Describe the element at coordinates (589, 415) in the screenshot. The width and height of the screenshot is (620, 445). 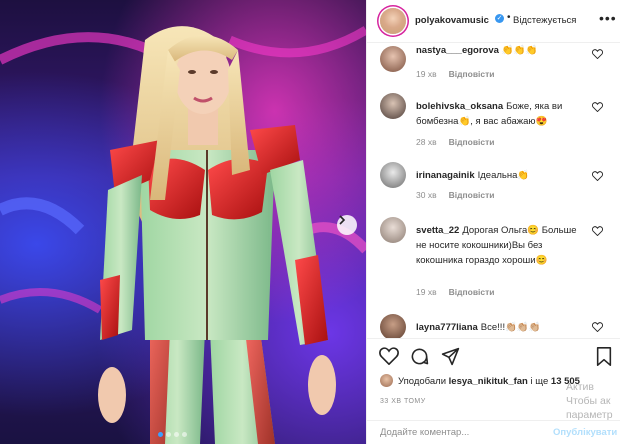
I see `watermark-line: параметр` at that location.